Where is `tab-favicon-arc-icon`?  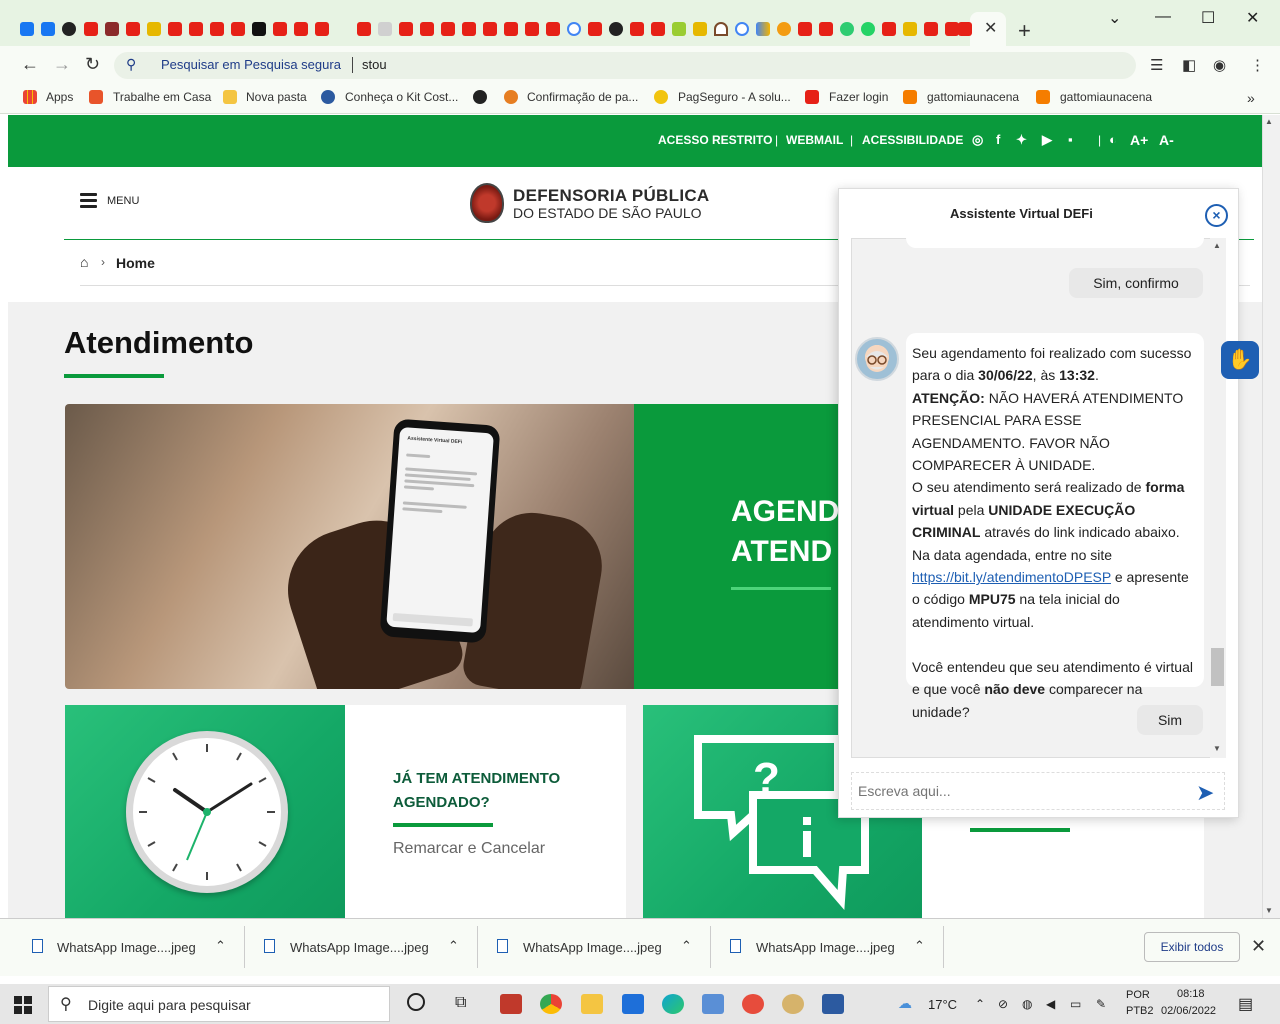
tab-favicon-arc-icon is located at coordinates (721, 29).